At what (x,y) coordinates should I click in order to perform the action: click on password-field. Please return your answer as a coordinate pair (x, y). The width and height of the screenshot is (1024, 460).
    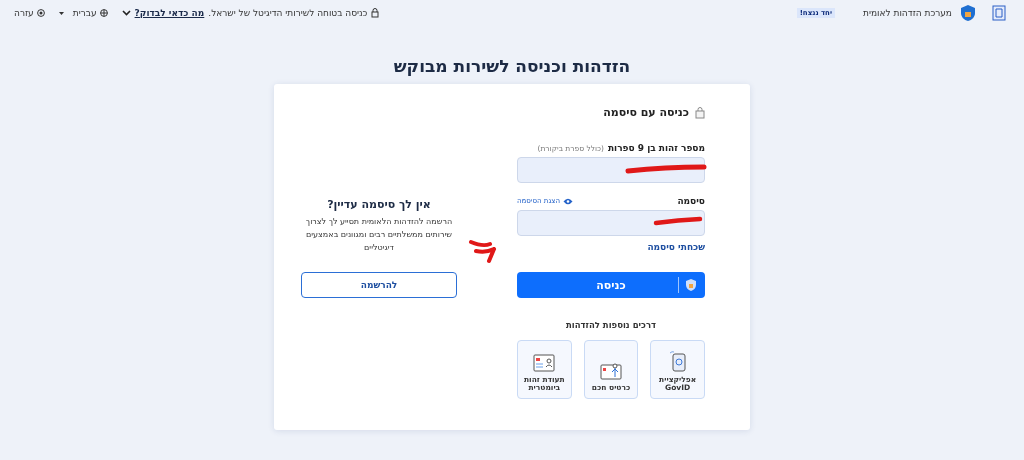
    Looking at the image, I should click on (611, 223).